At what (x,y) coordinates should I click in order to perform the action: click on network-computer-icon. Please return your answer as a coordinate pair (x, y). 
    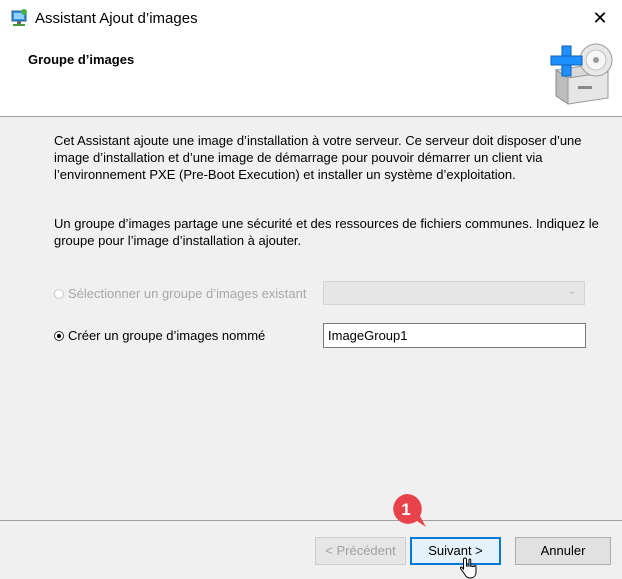
    Looking at the image, I should click on (19, 17).